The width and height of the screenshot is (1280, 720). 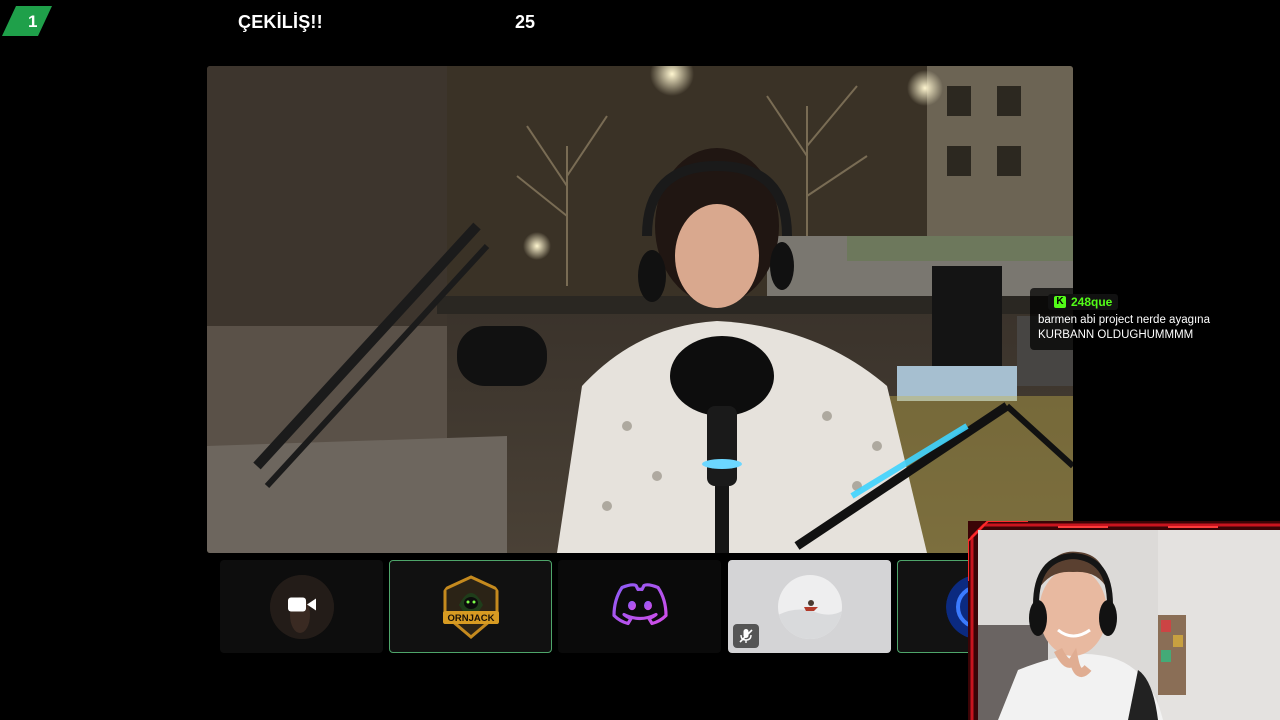 What do you see at coordinates (470, 618) in the screenshot?
I see `ornjack-logo-text: ORNJACK` at bounding box center [470, 618].